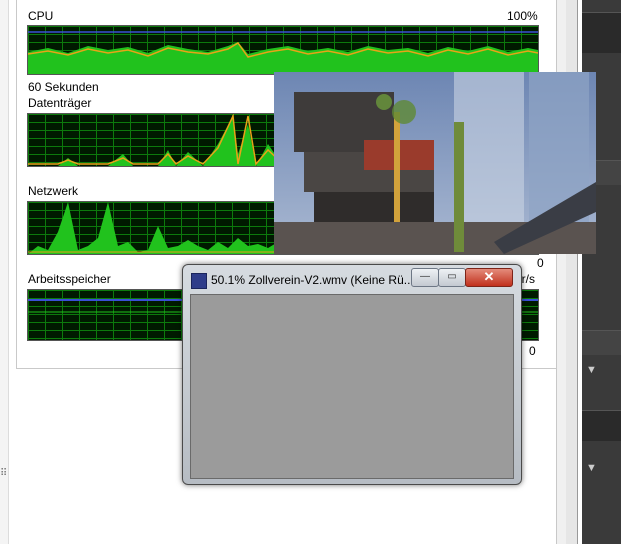  What do you see at coordinates (522, 16) in the screenshot?
I see `cpu-max-label: 100%` at bounding box center [522, 16].